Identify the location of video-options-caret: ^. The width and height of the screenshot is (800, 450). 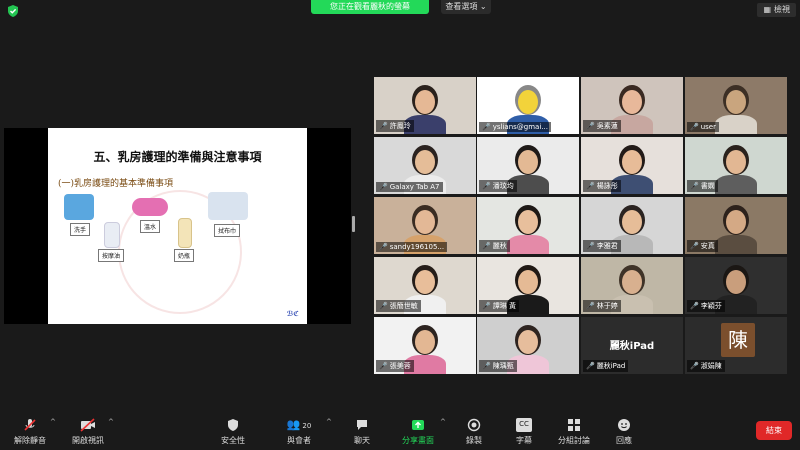
(111, 422).